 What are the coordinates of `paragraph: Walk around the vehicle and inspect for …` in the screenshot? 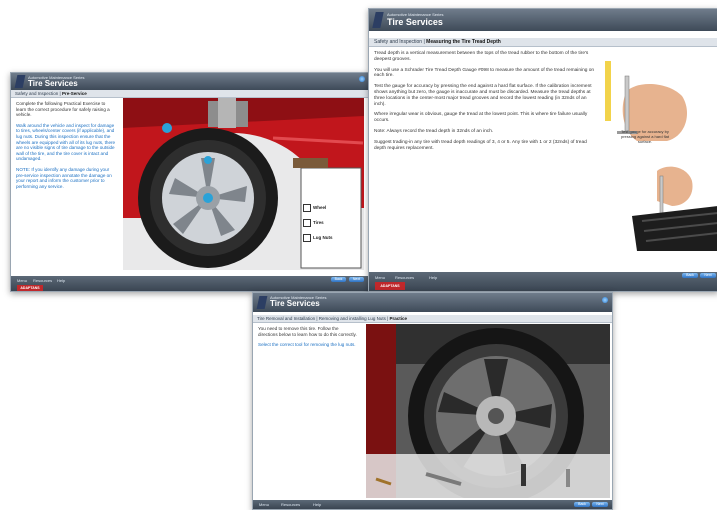 It's located at (66, 142).